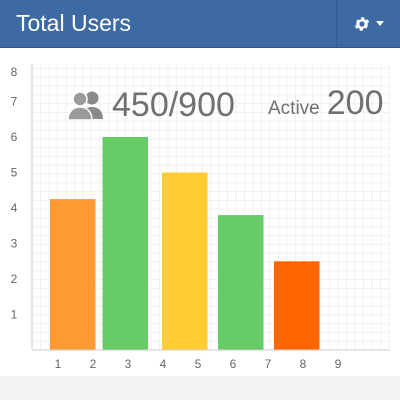 The width and height of the screenshot is (400, 400). Describe the element at coordinates (163, 364) in the screenshot. I see `x-tick-label: 4` at that location.